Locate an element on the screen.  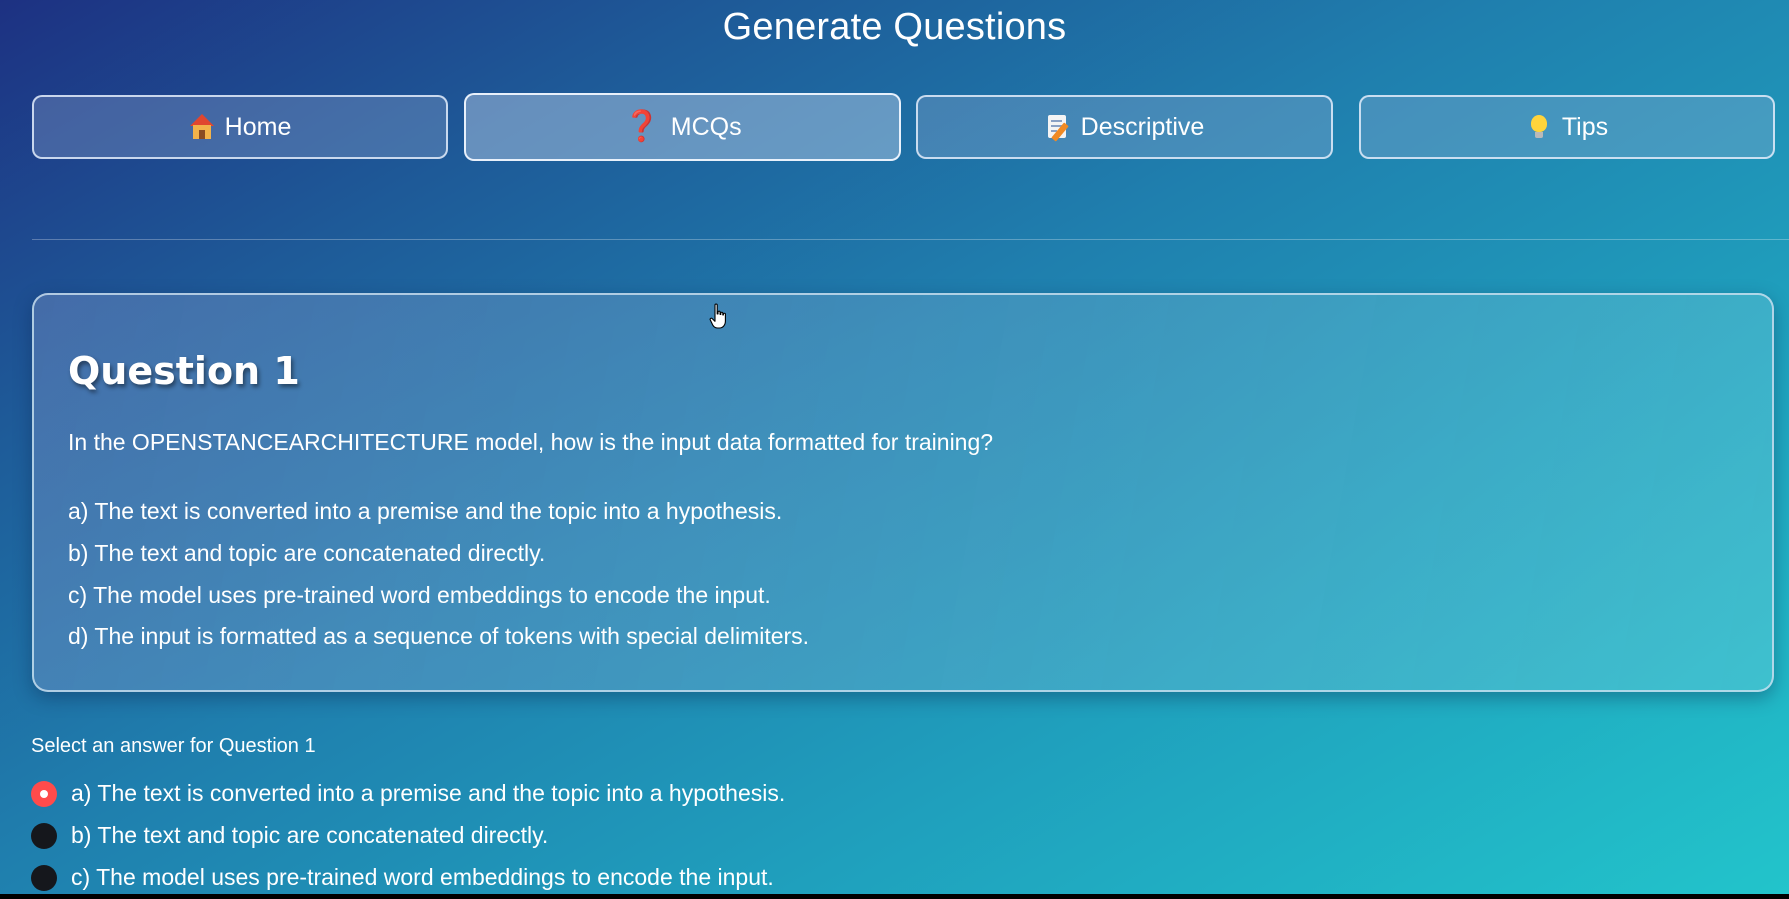
light-bulb-icon is located at coordinates (1539, 127).